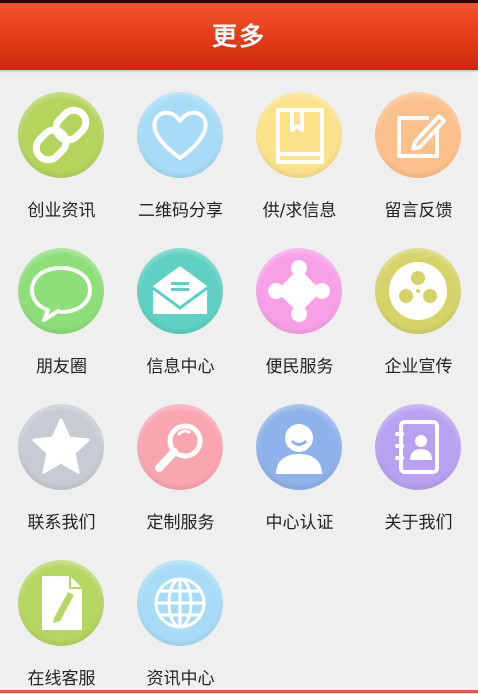 This screenshot has height=694, width=478. What do you see at coordinates (180, 211) in the screenshot?
I see `menu-item-label: 二维码分享` at bounding box center [180, 211].